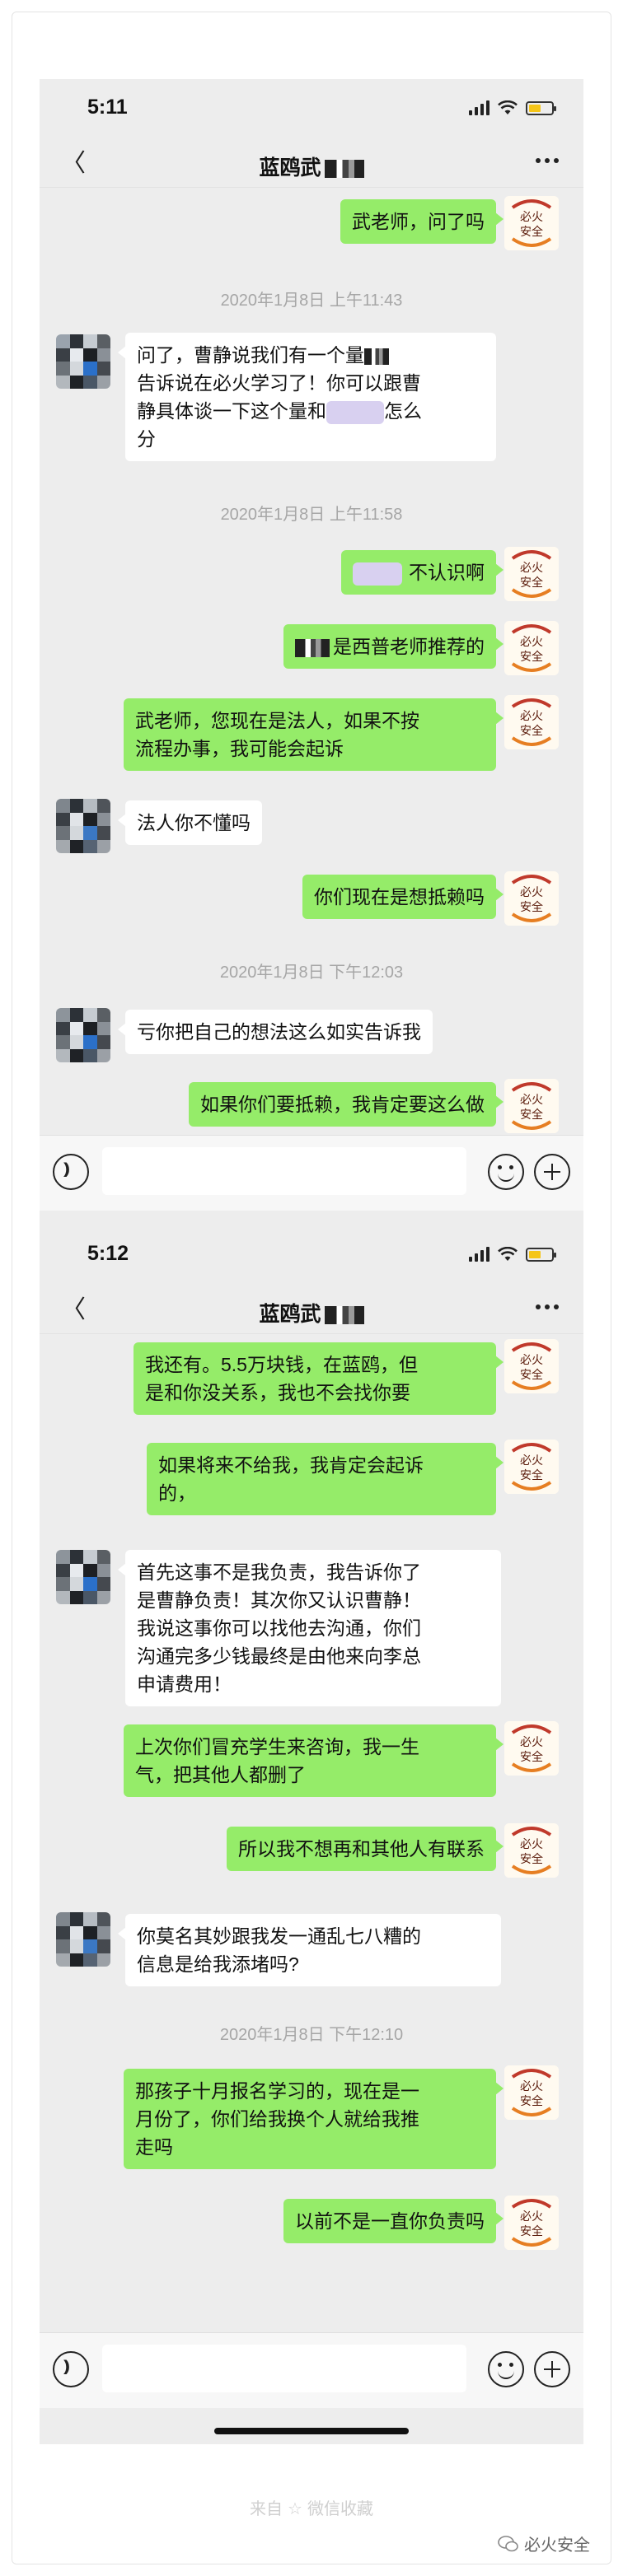 The image size is (623, 2576). Describe the element at coordinates (423, 572) in the screenshot. I see `message-bubble: 不认识啊` at that location.